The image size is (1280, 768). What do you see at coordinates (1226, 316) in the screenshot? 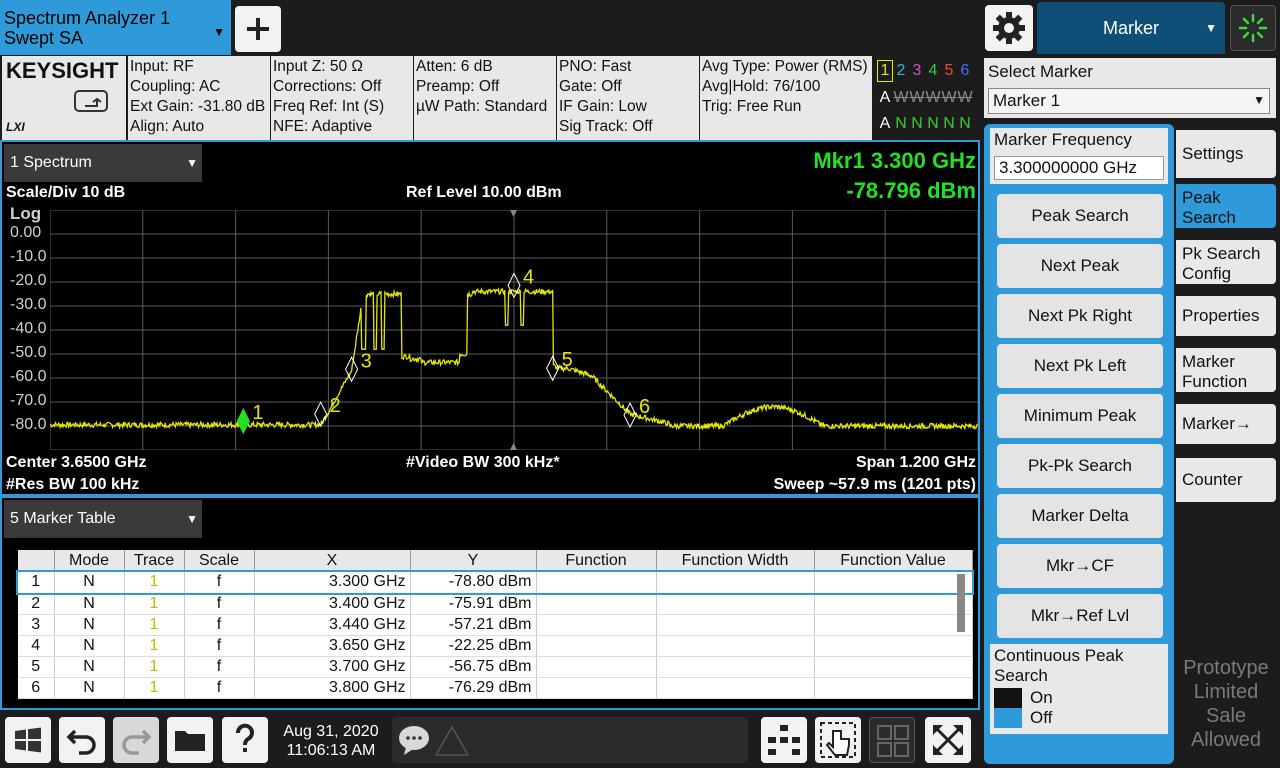
I see `tab-properties: Properties` at bounding box center [1226, 316].